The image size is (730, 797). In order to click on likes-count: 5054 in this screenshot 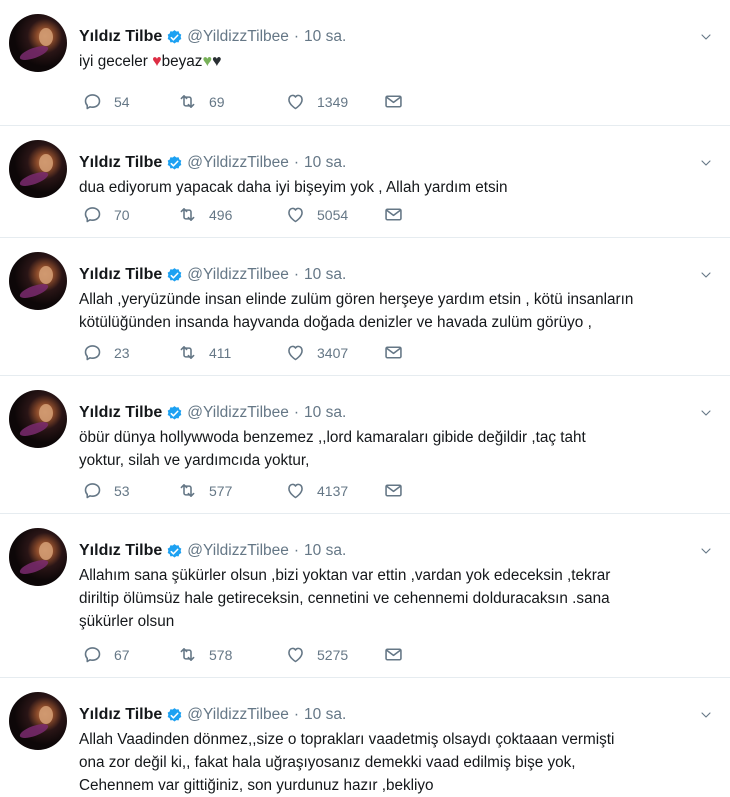, I will do `click(333, 214)`.